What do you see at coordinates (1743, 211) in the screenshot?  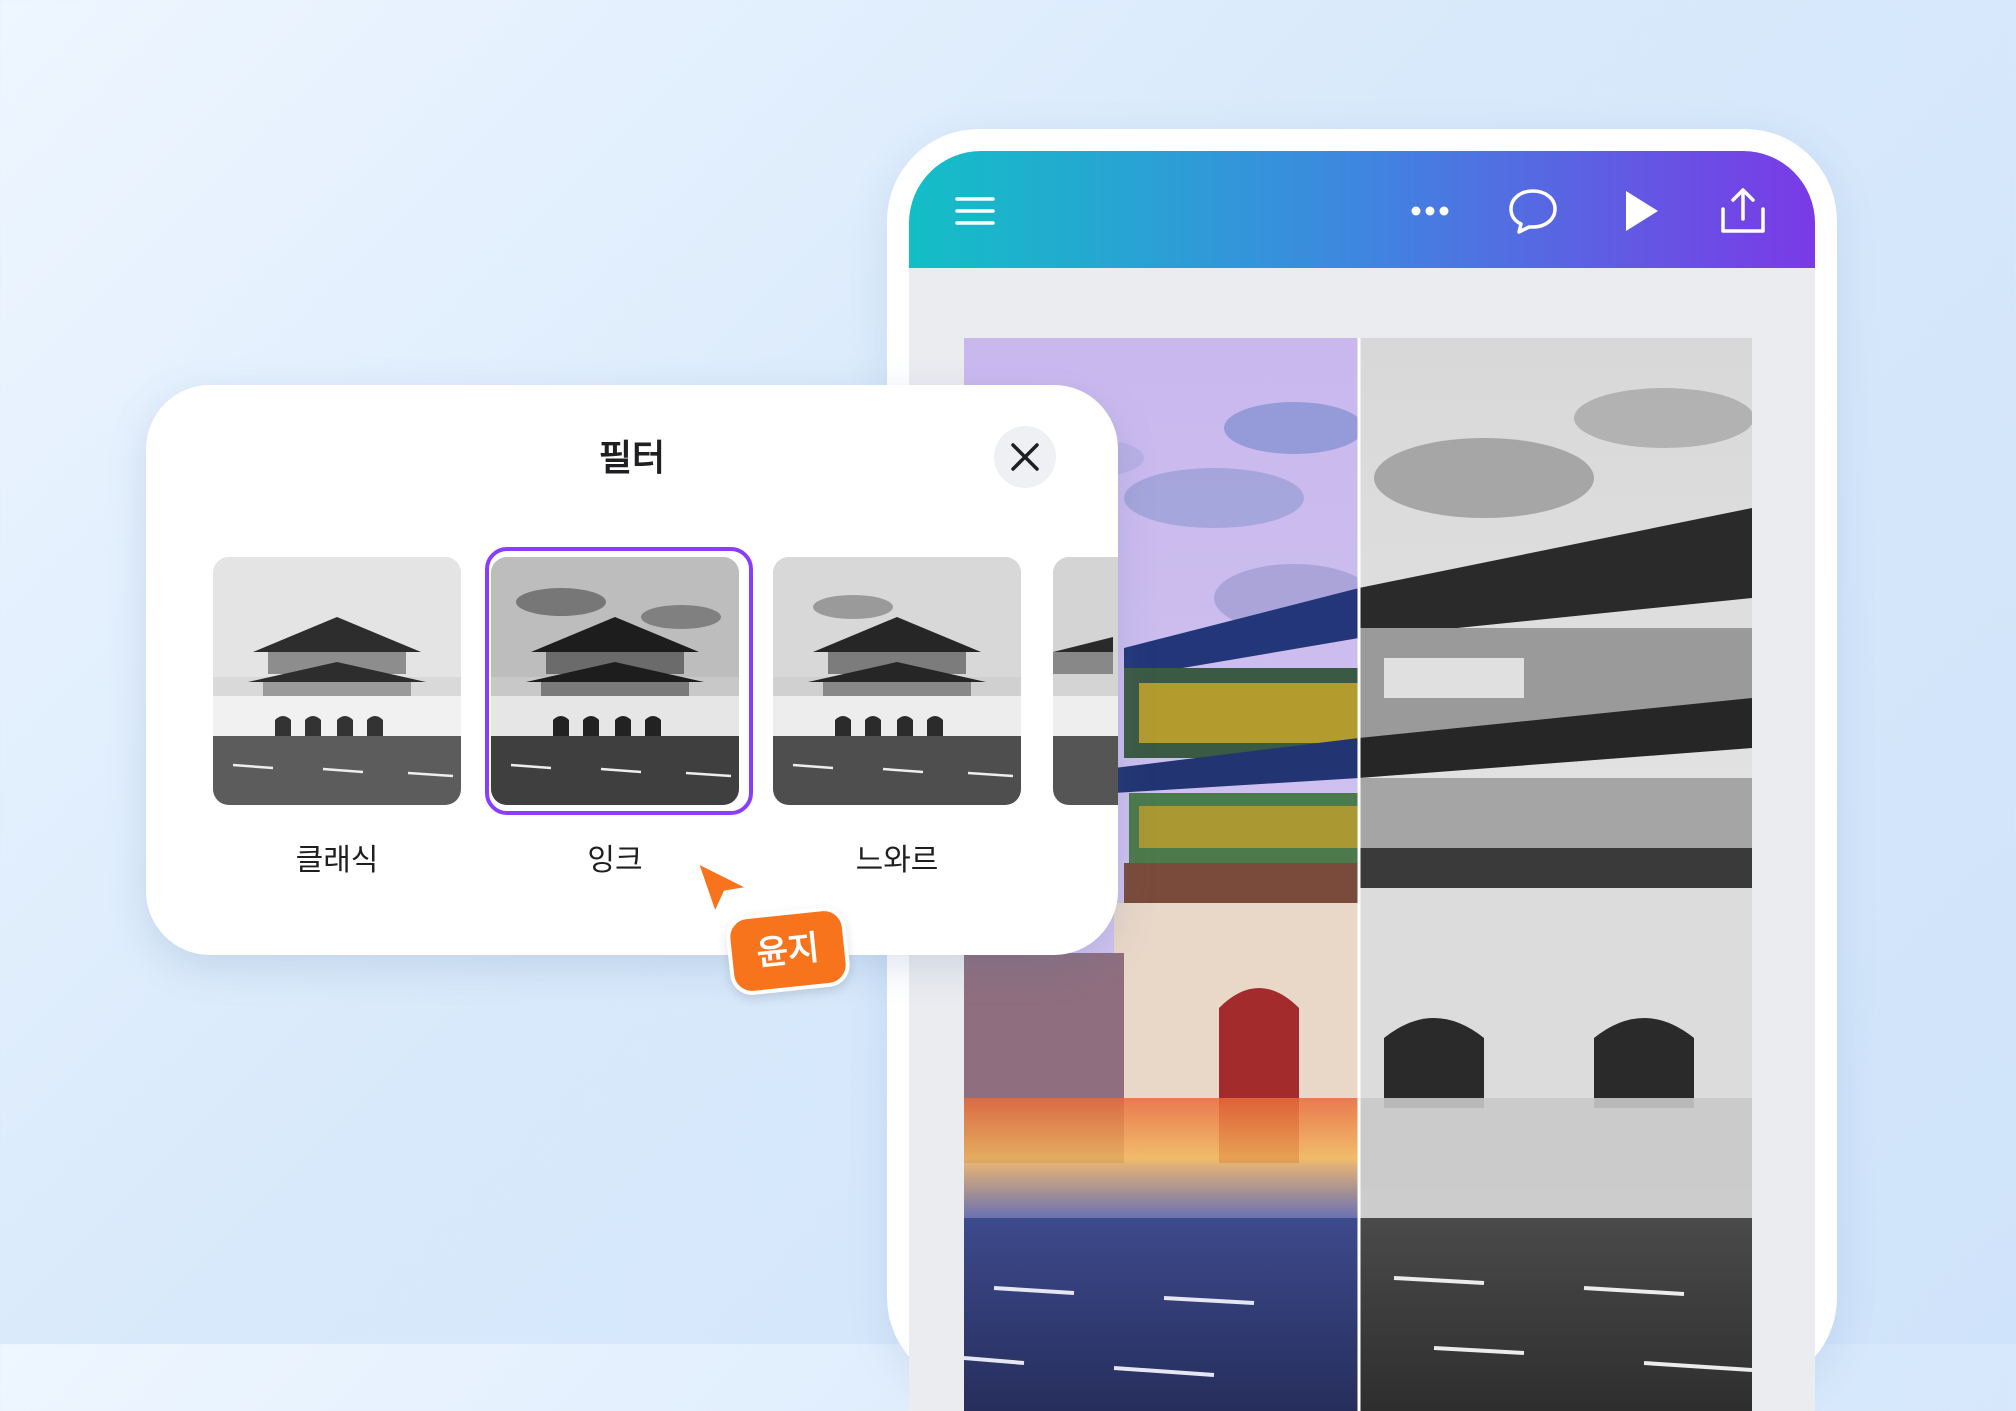 I see `share-icon` at bounding box center [1743, 211].